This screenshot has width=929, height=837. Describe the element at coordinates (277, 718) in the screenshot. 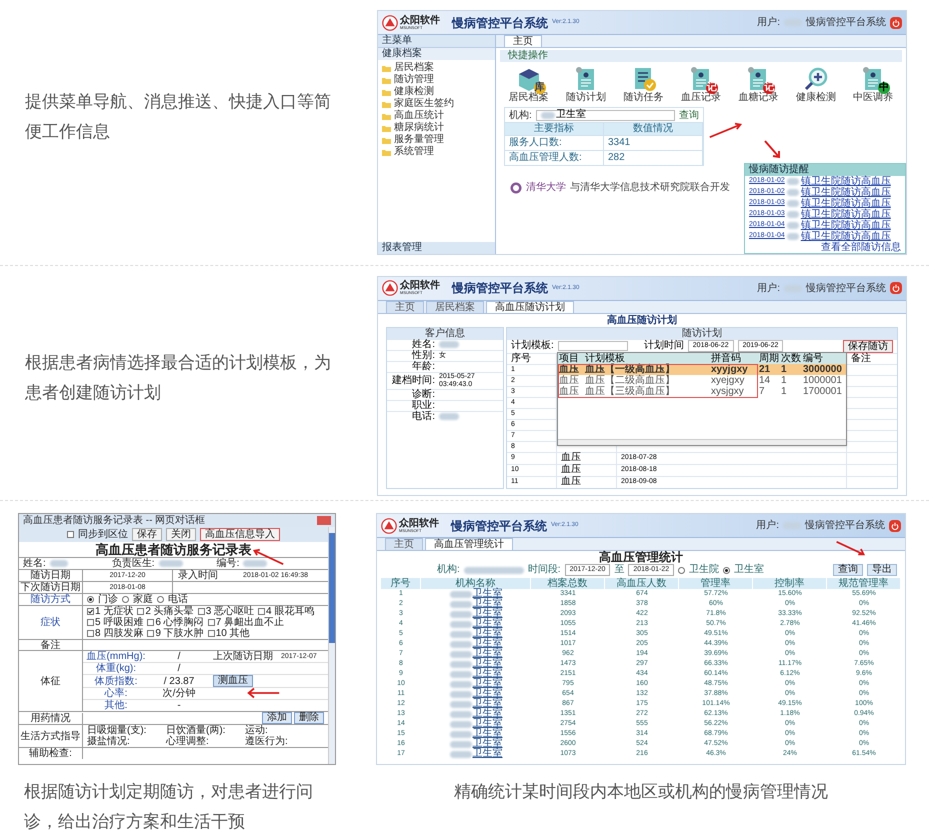

I see `medication-button: 添加` at that location.